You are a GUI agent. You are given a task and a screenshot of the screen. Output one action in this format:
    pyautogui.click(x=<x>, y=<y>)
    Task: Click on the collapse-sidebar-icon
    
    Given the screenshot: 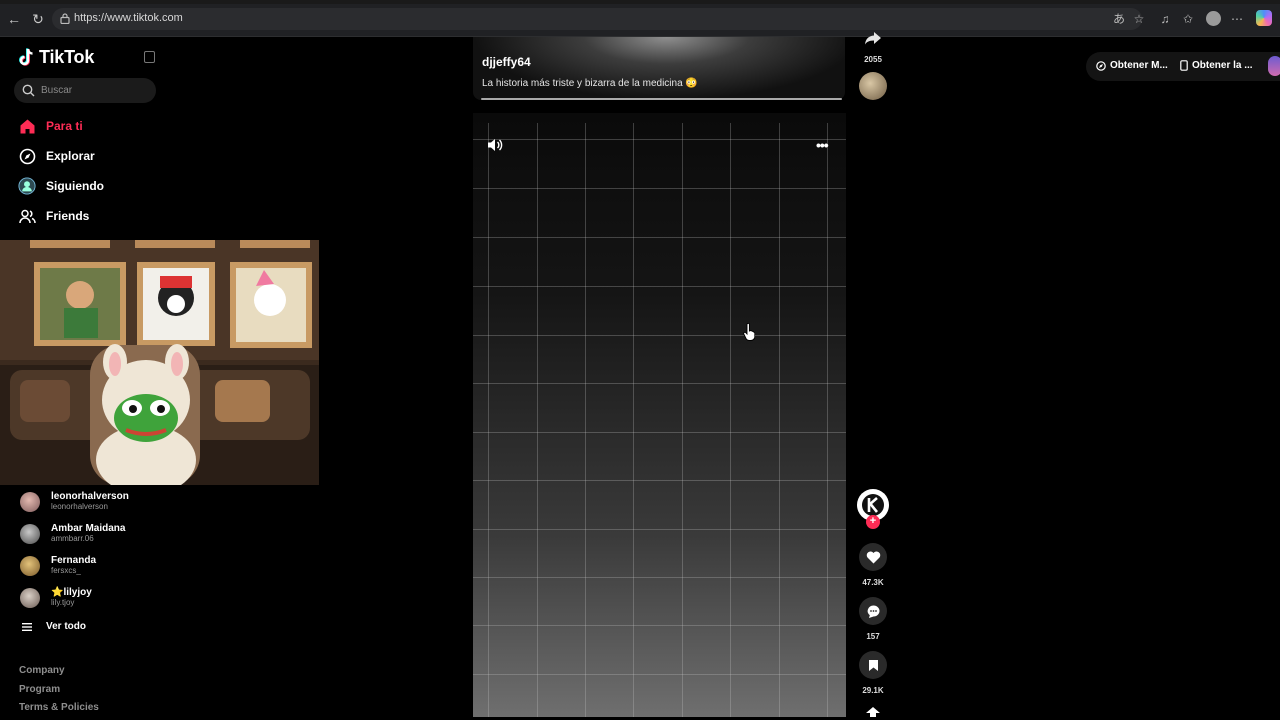 What is the action you would take?
    pyautogui.click(x=149, y=57)
    